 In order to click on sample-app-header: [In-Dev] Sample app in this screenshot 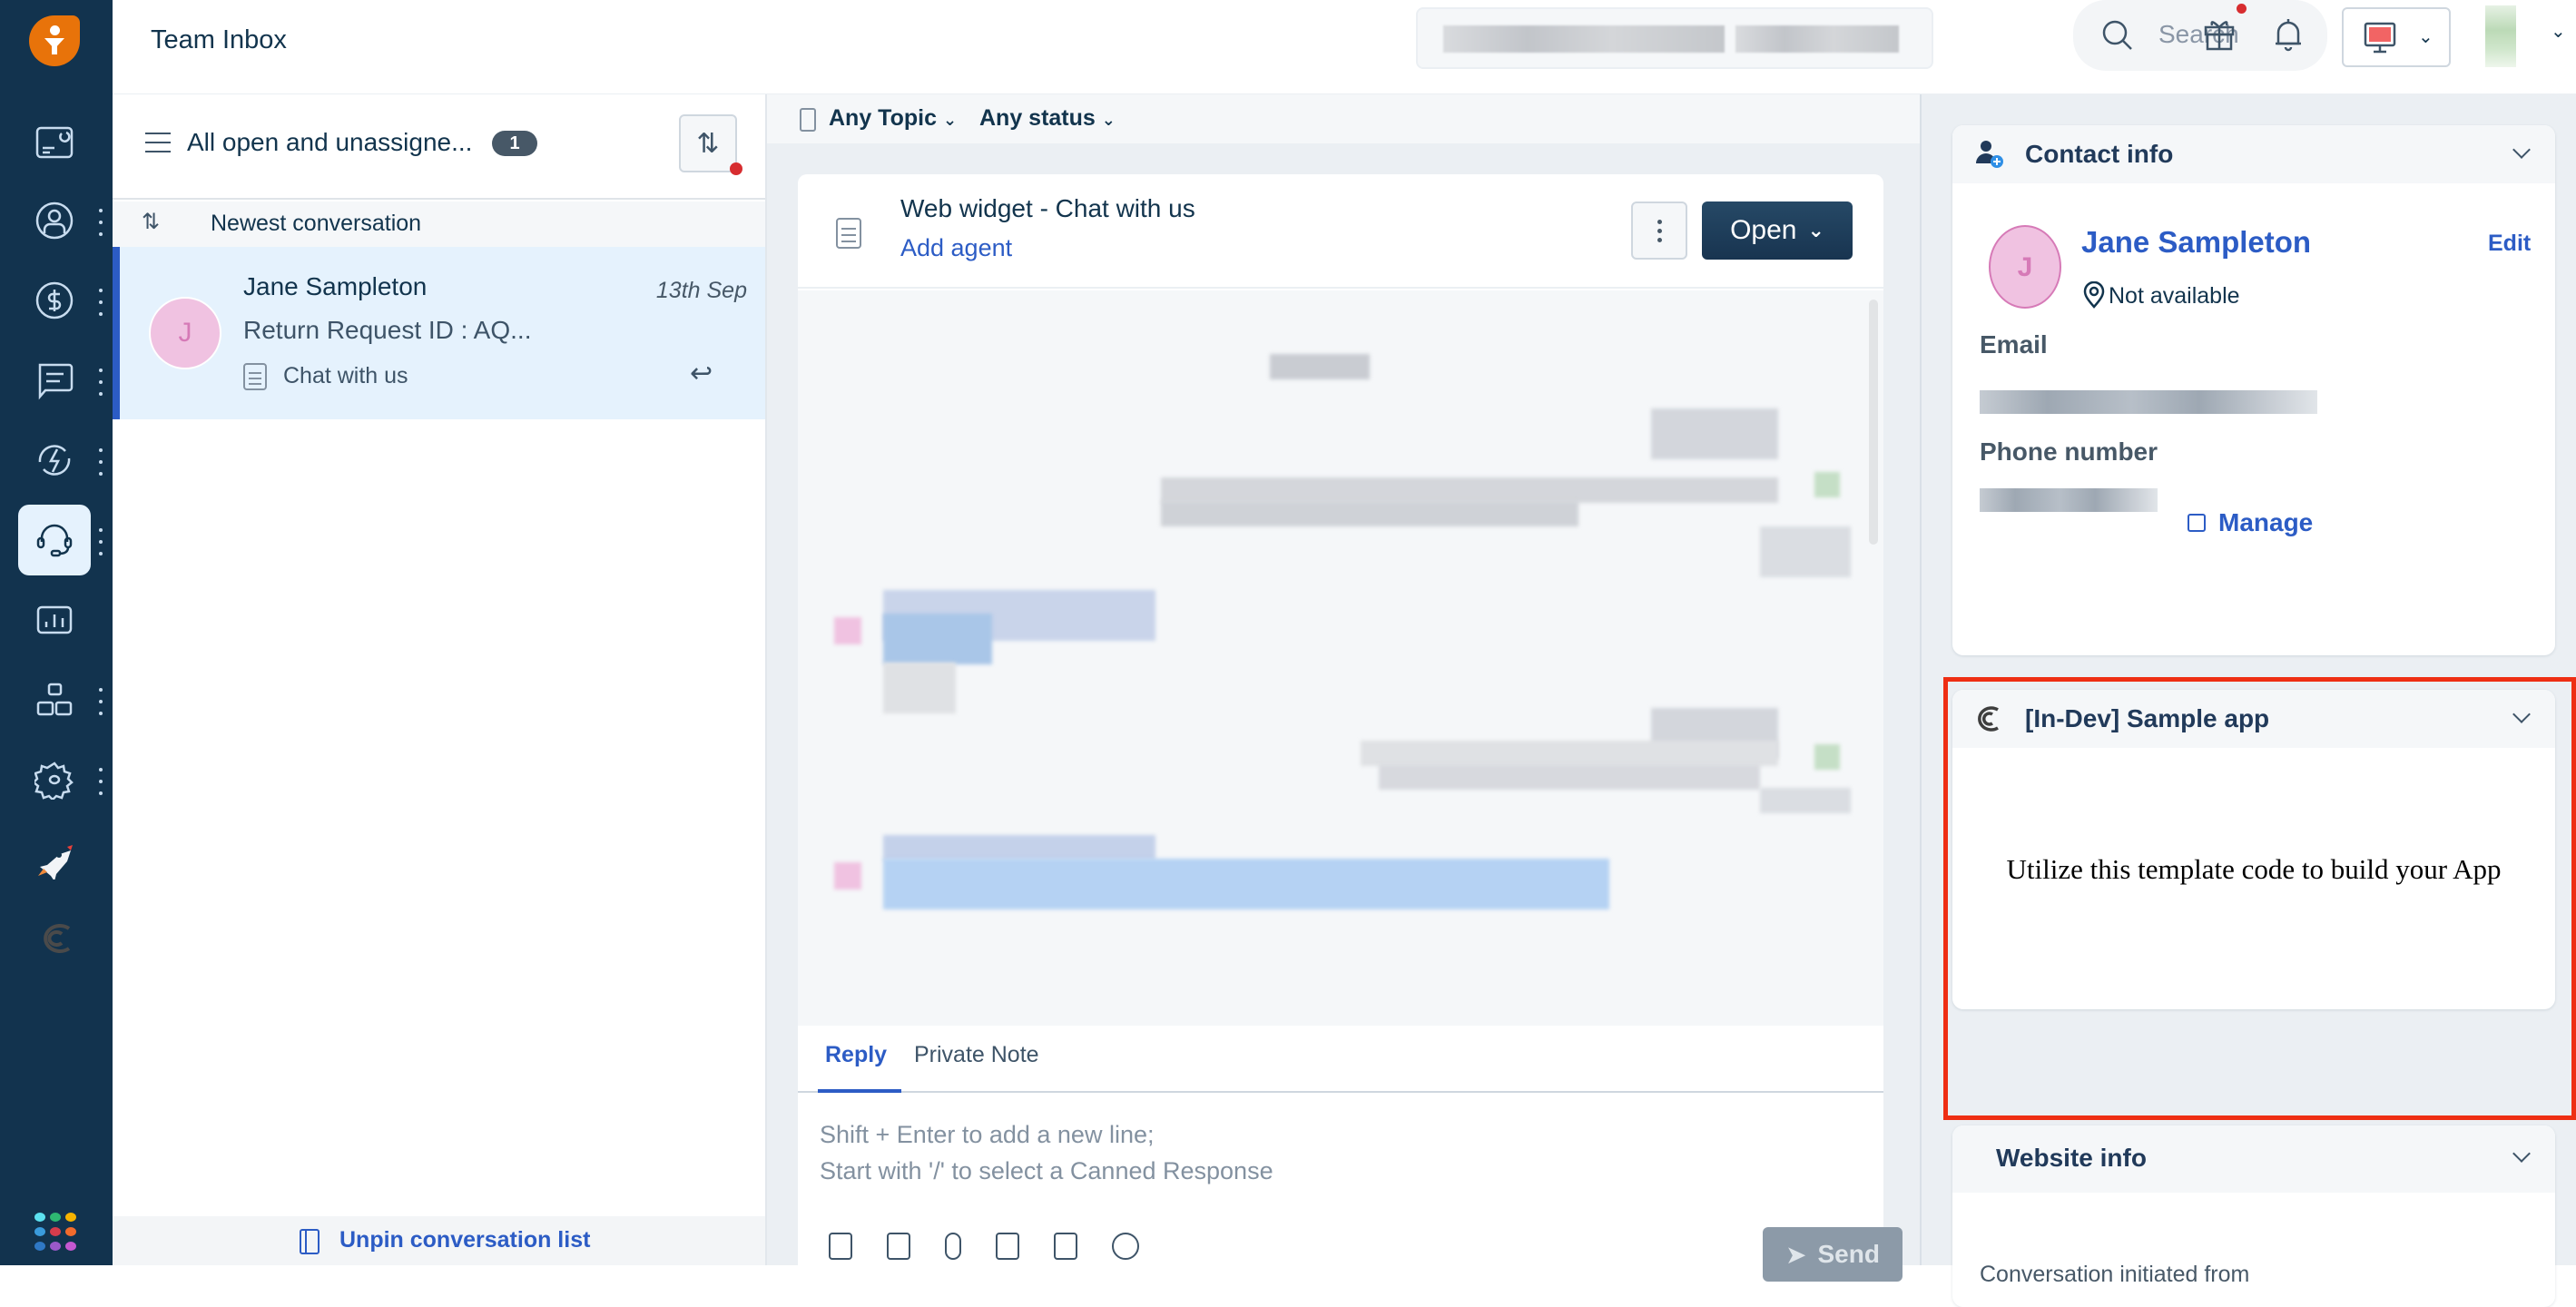, I will do `click(2253, 719)`.